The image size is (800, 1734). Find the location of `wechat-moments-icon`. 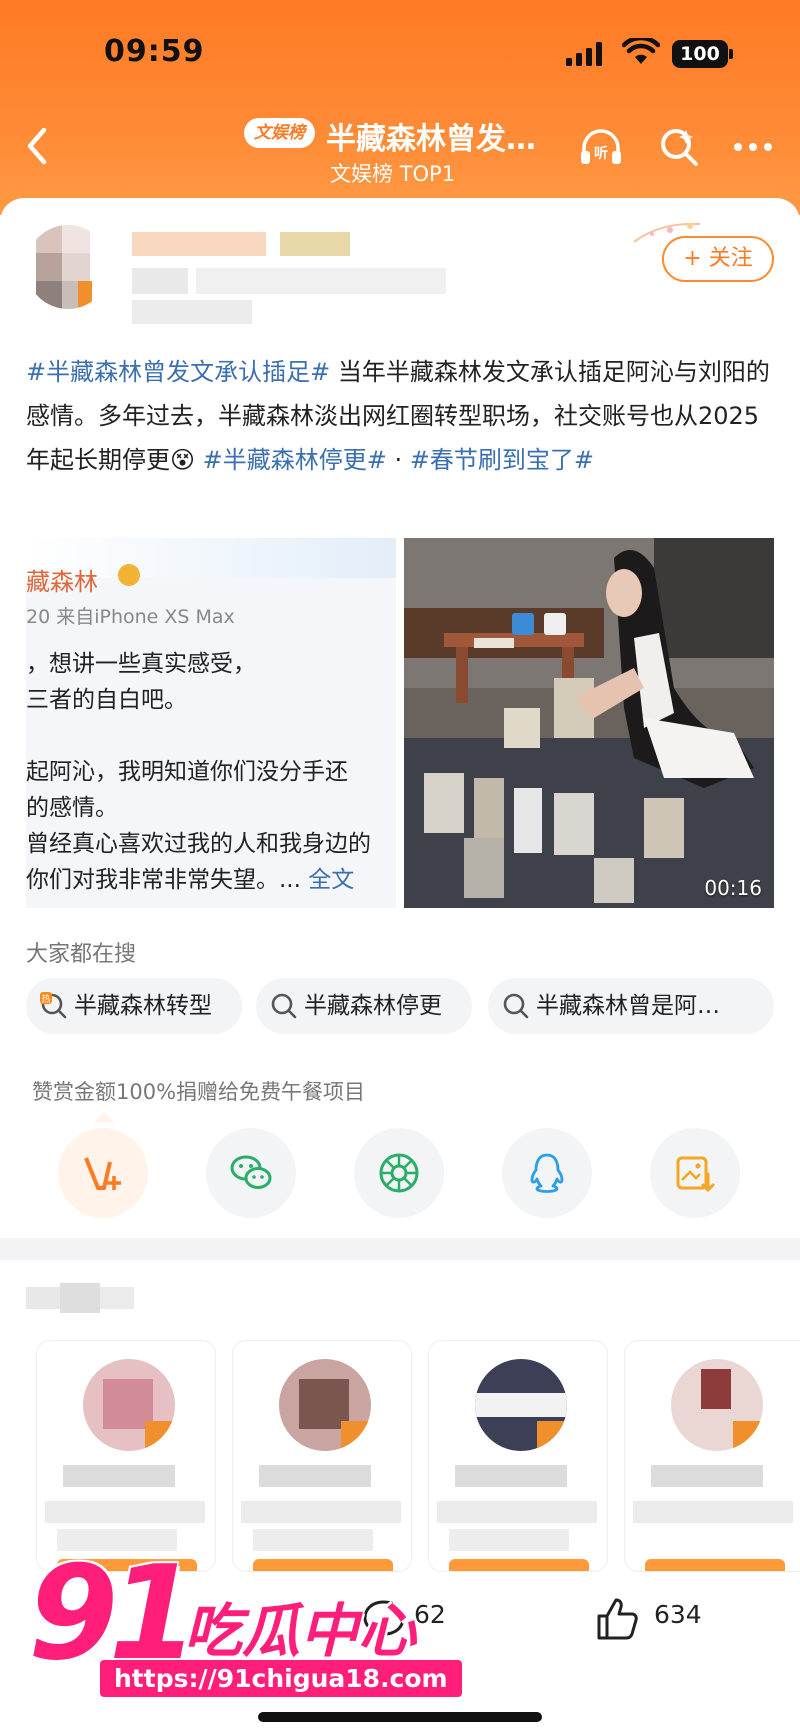

wechat-moments-icon is located at coordinates (399, 1173).